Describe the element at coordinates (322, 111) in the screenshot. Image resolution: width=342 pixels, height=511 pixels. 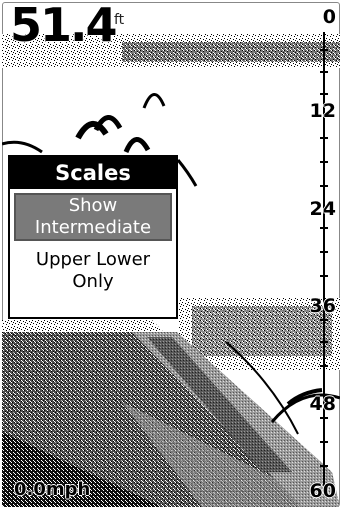
I see `depth-tick-12: 12` at that location.